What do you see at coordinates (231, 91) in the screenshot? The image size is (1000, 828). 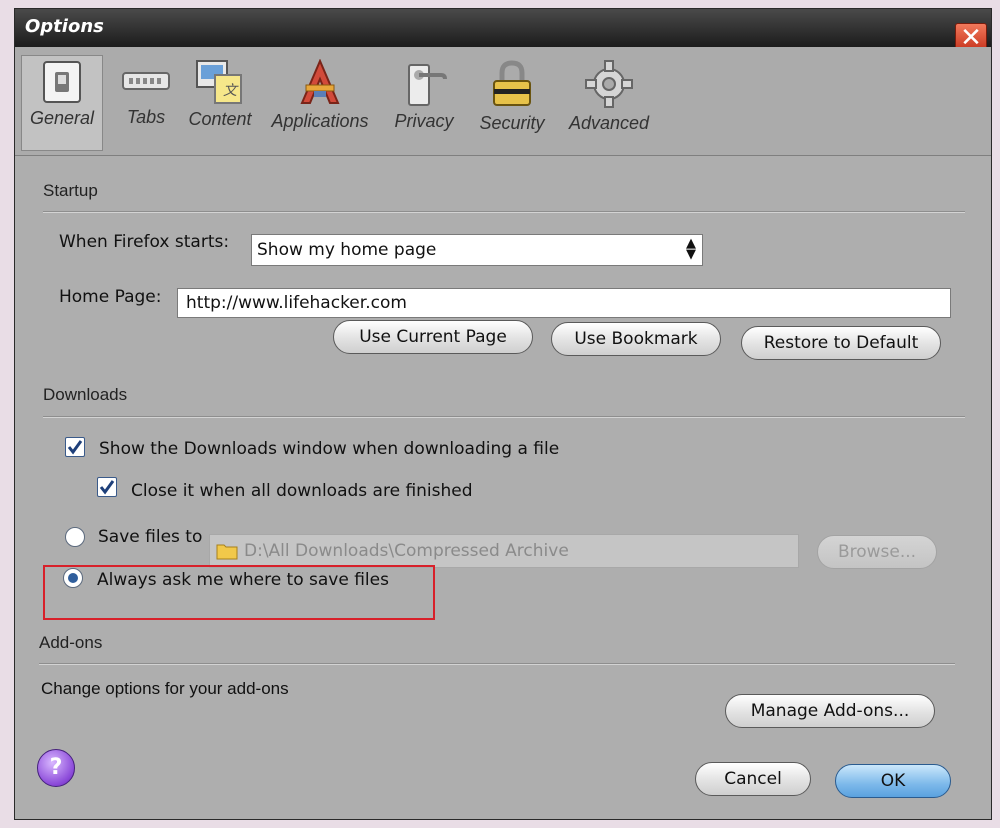 I see `svg-text: 文` at bounding box center [231, 91].